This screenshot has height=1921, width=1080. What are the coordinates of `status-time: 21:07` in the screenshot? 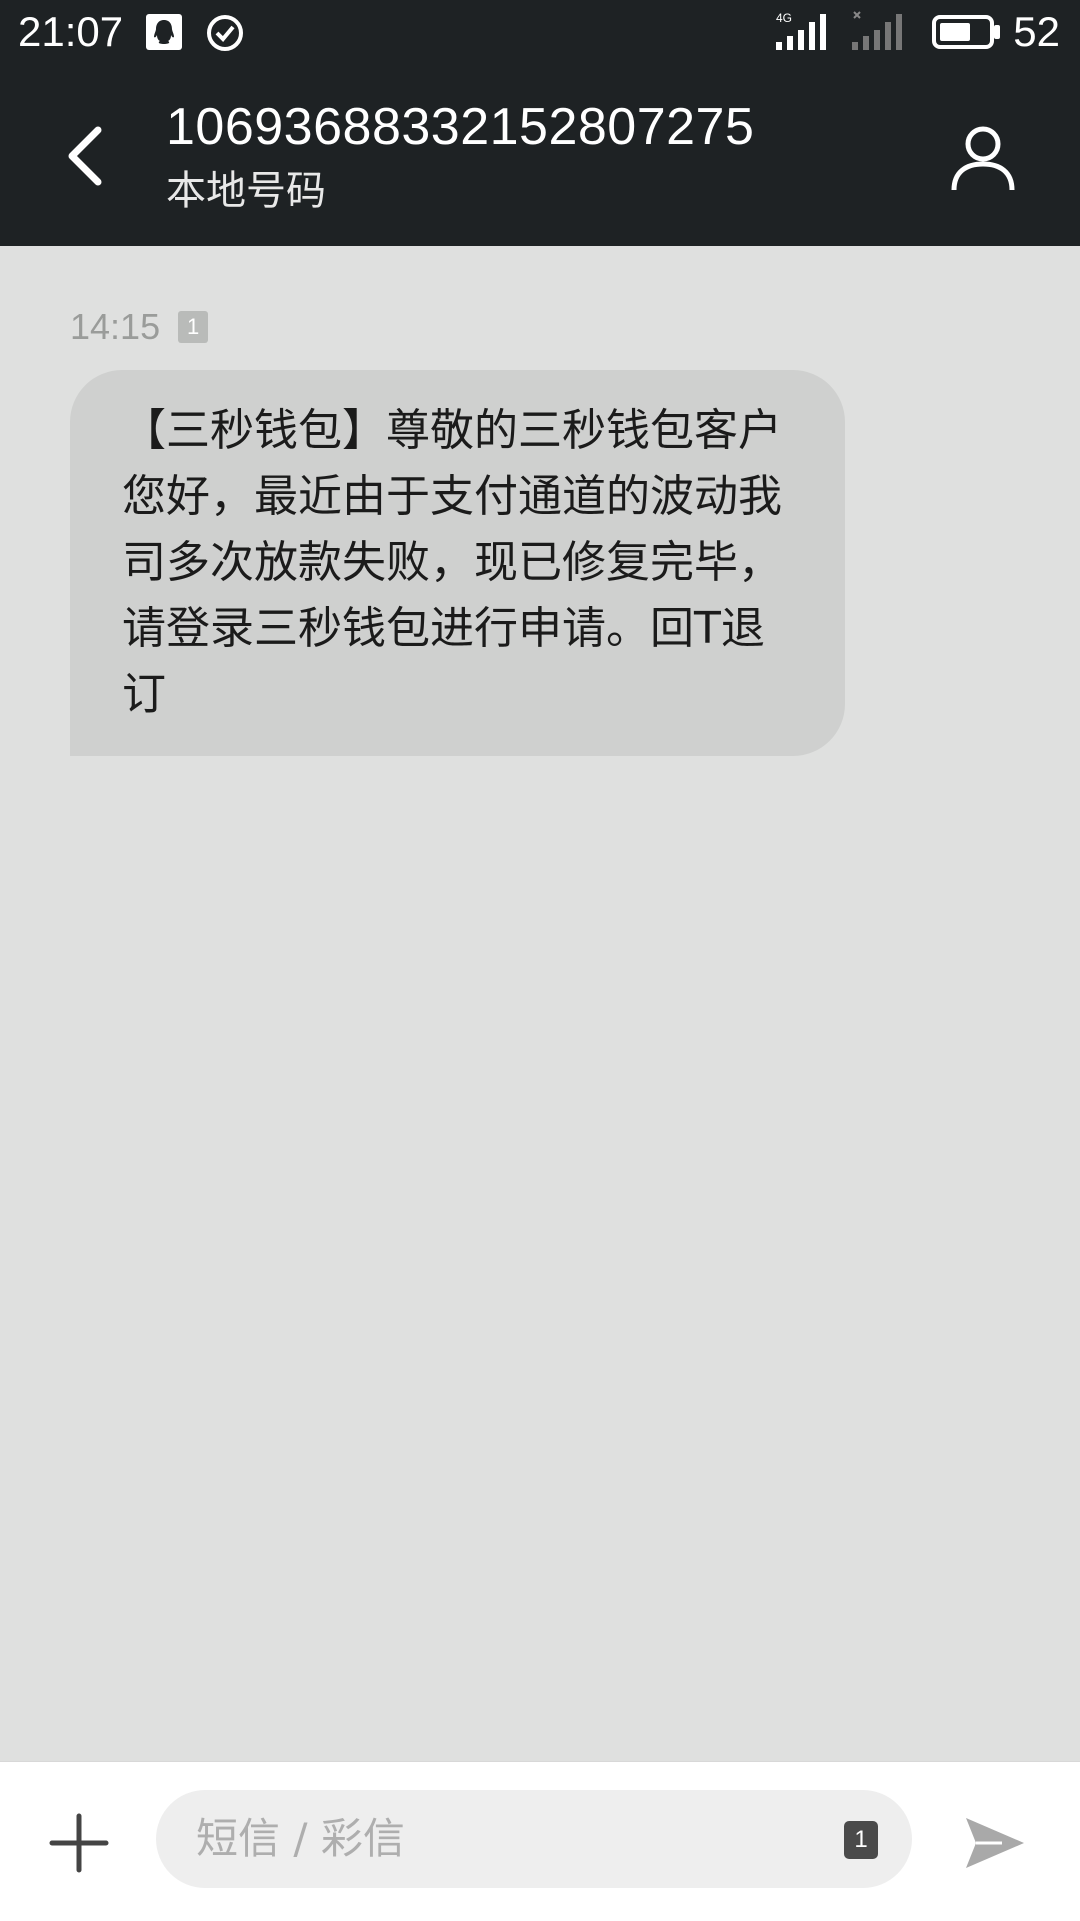 It's located at (71, 31).